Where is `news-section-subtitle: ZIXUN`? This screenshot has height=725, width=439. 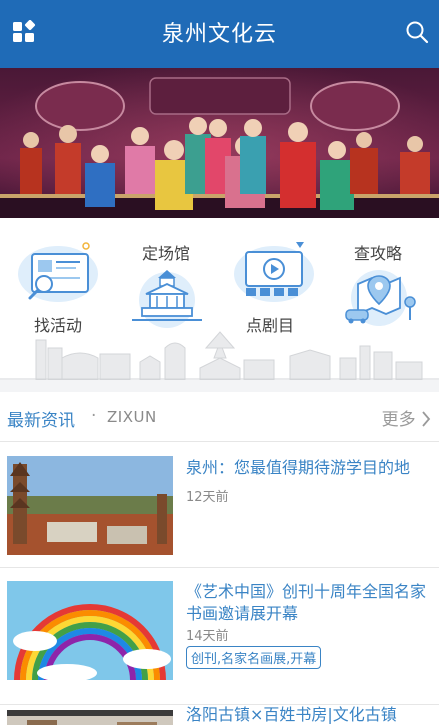
news-section-subtitle: ZIXUN is located at coordinates (132, 417).